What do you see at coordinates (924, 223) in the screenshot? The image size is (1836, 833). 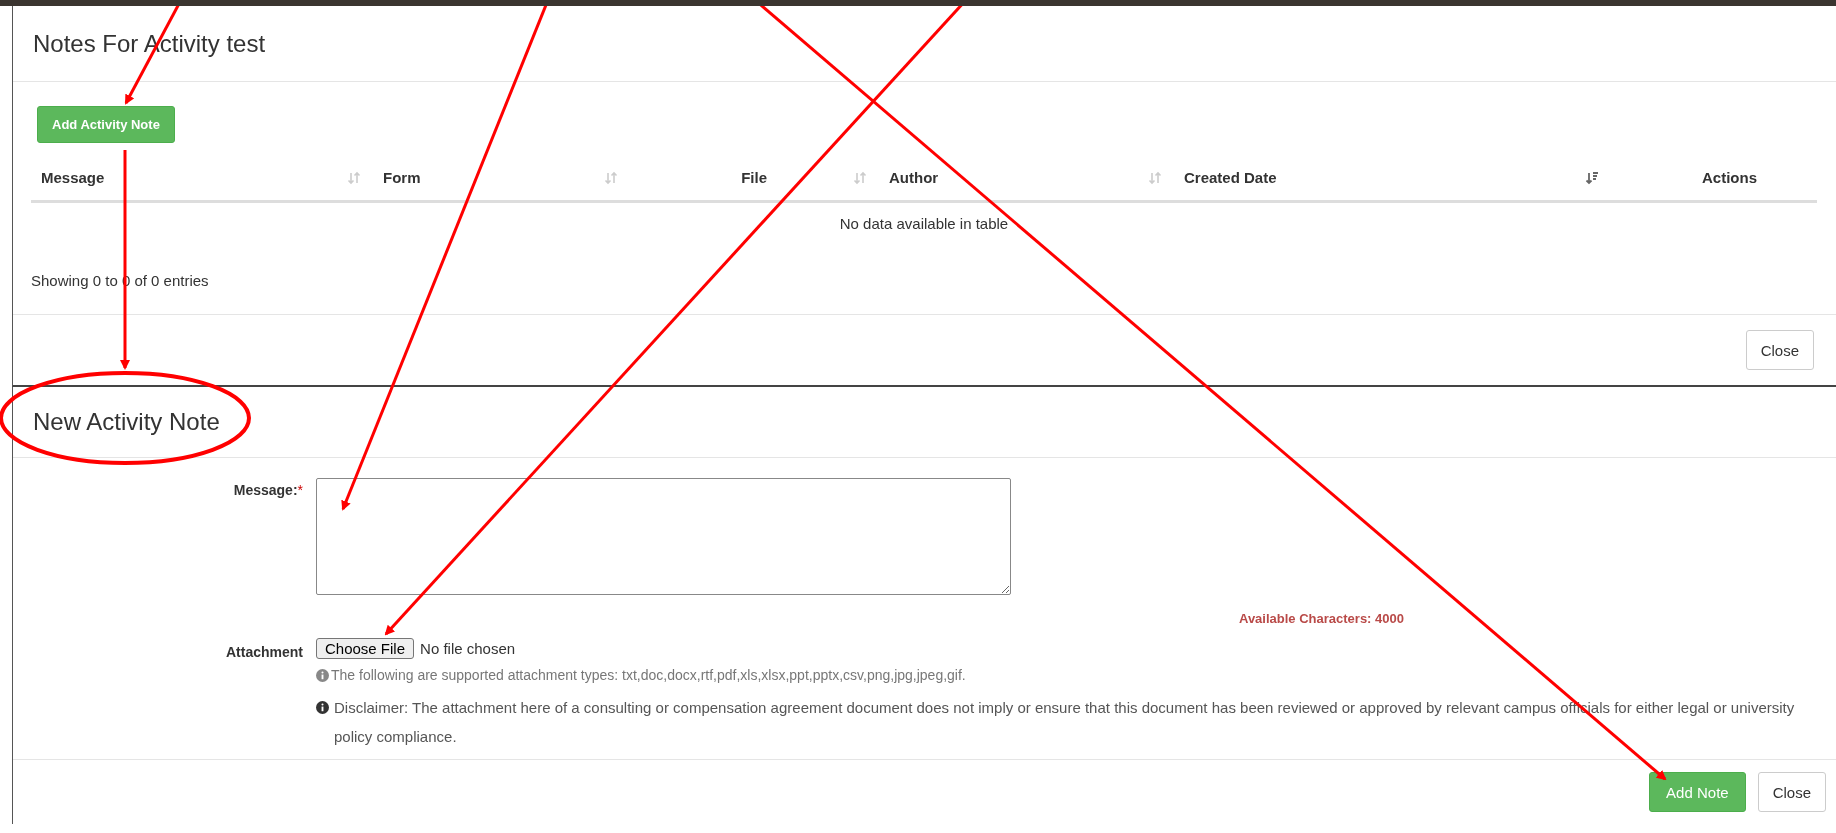 I see `empty-table-message: No data available in table` at bounding box center [924, 223].